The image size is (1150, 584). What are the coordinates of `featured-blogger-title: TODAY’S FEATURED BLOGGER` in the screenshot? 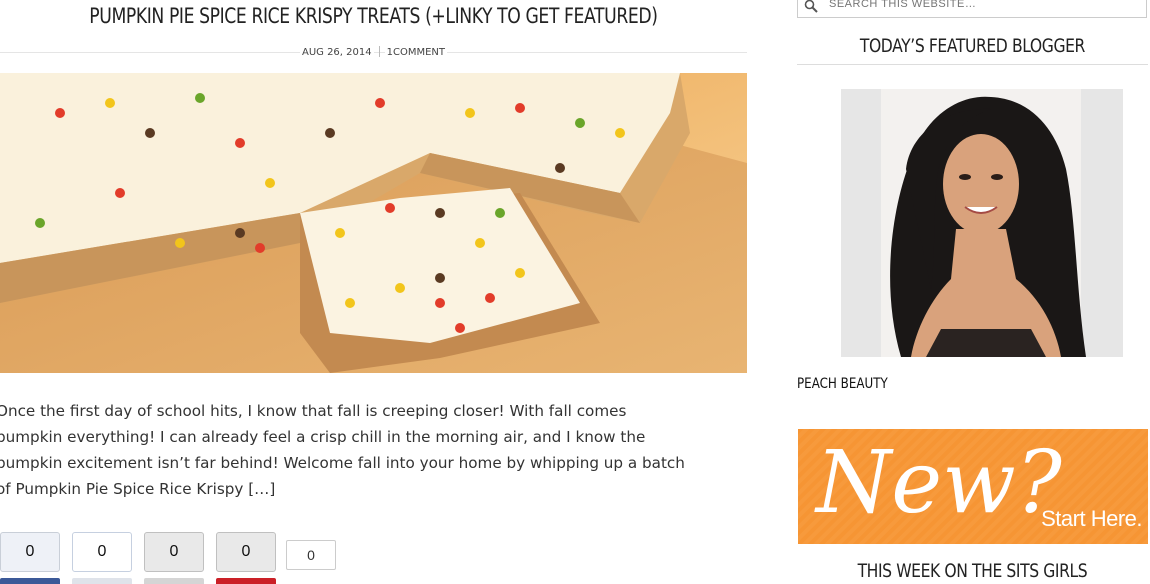 It's located at (972, 46).